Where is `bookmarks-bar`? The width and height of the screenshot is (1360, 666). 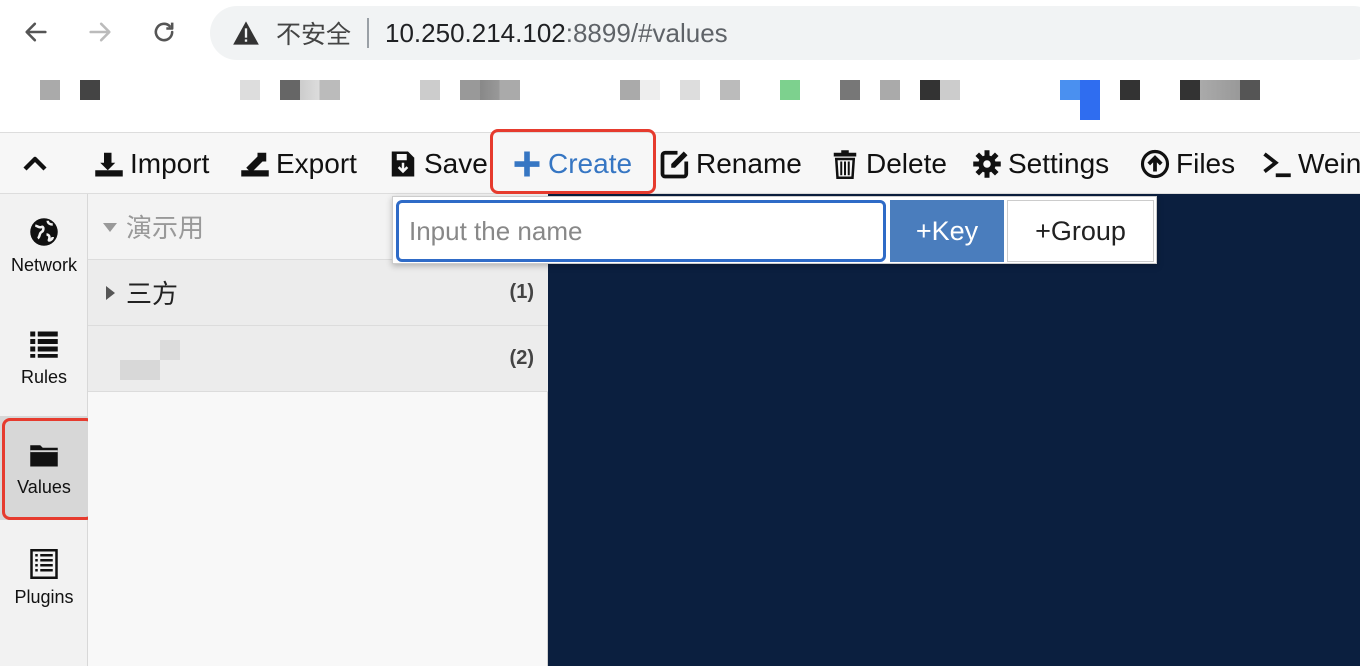
bookmarks-bar is located at coordinates (680, 96).